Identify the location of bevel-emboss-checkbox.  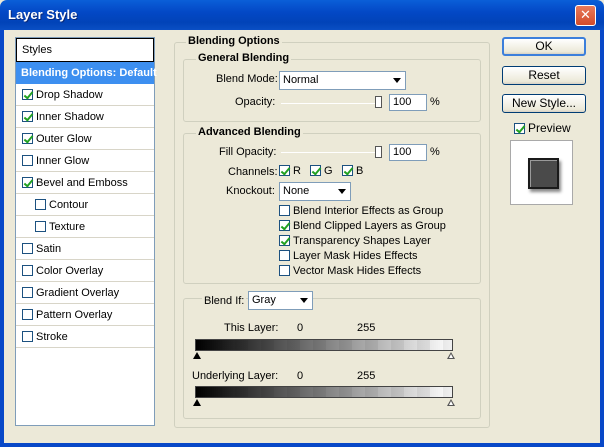
(27, 182).